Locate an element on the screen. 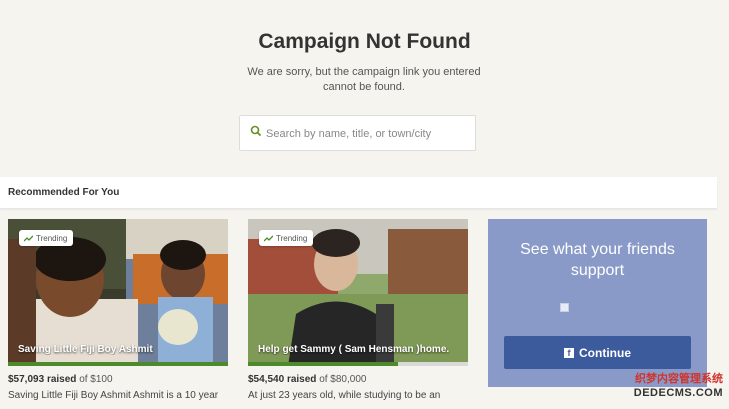 The image size is (729, 409). raised-line: $57,093 raised of $100 is located at coordinates (118, 379).